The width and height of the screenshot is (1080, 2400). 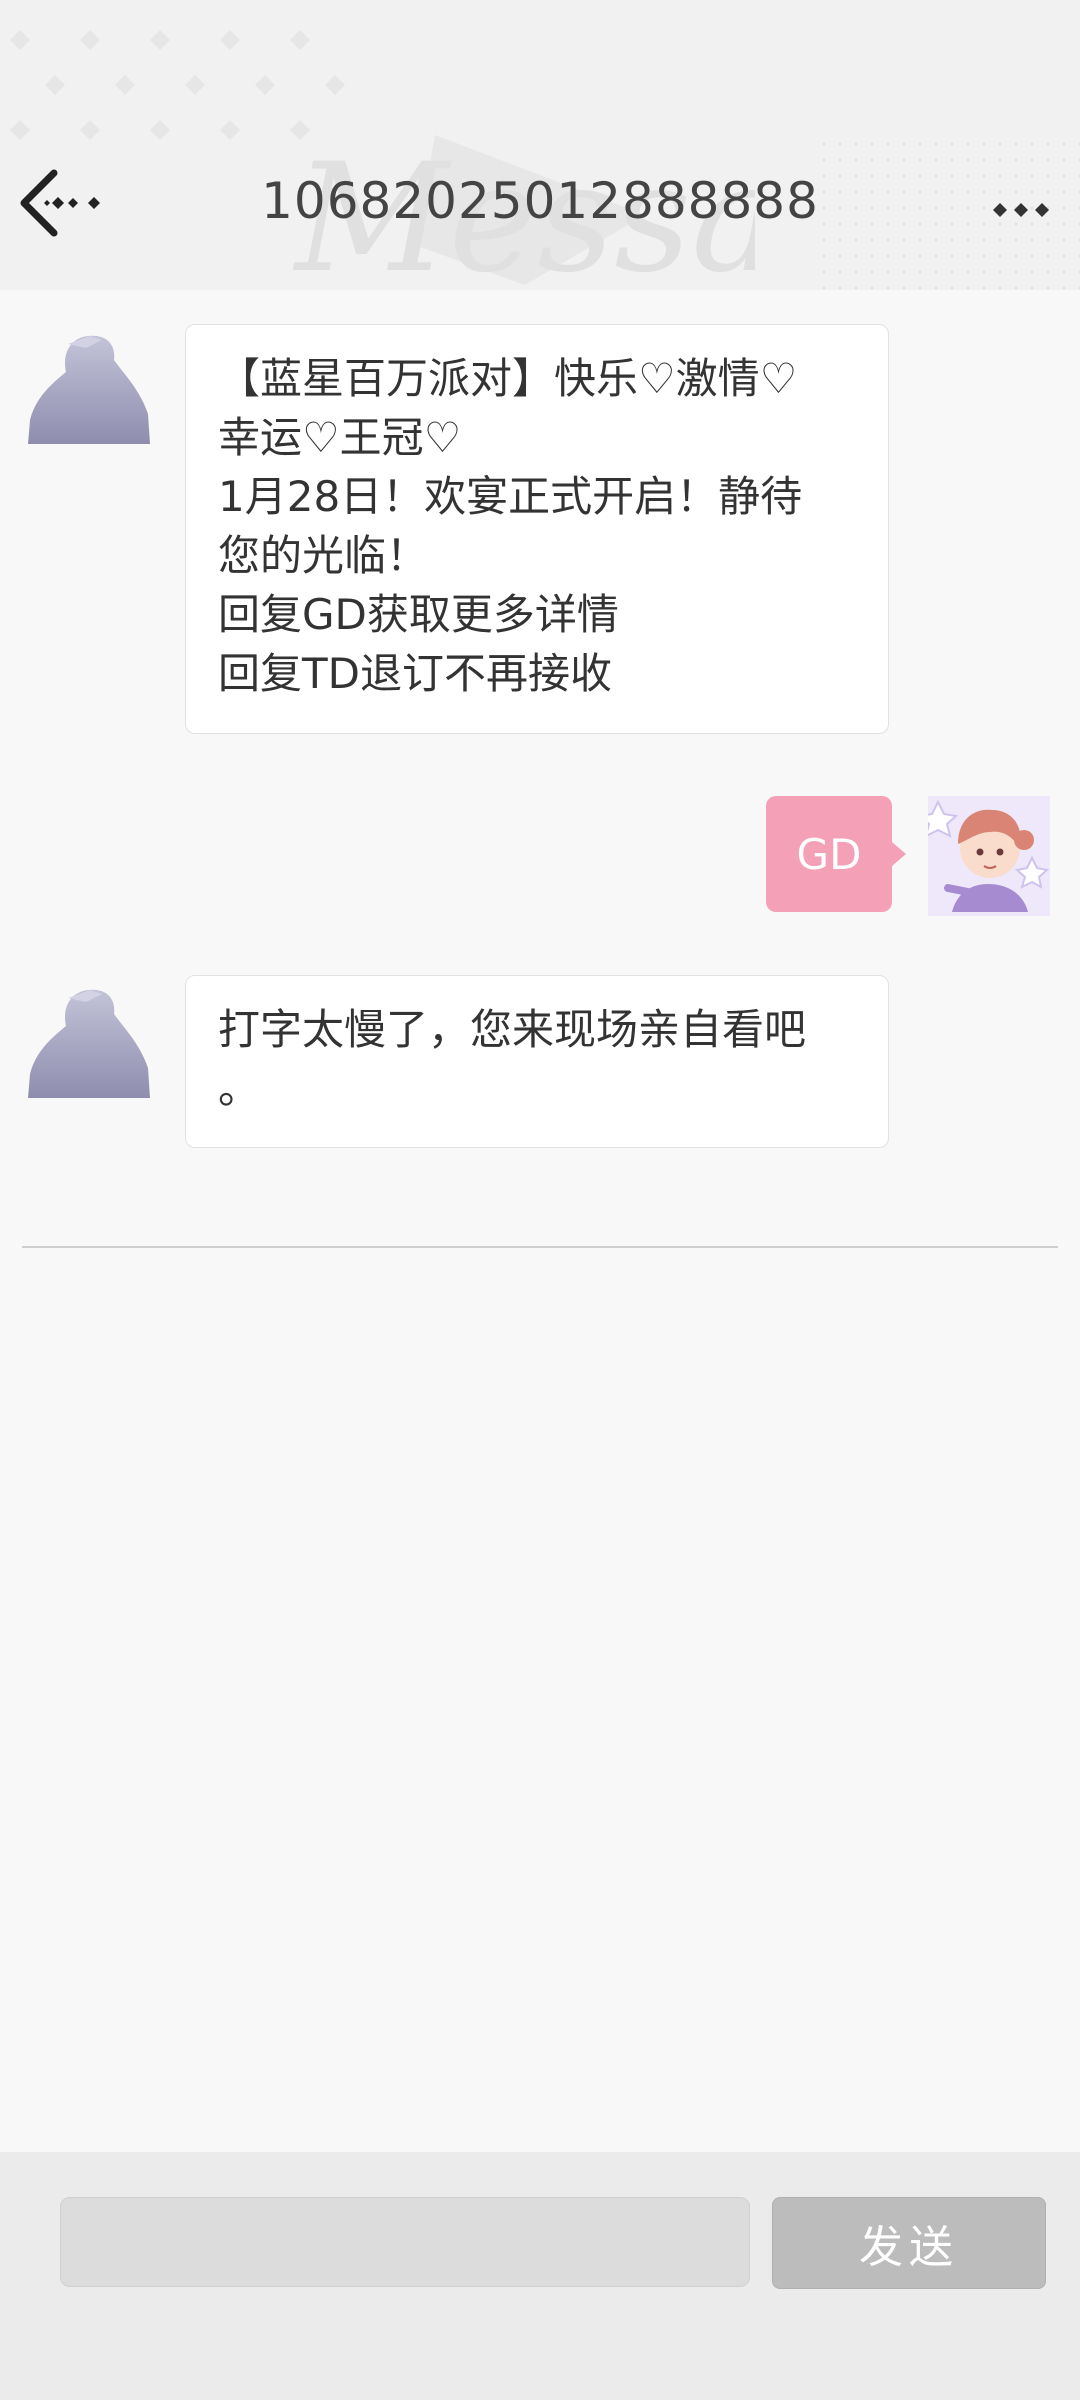 I want to click on user-avatar, so click(x=989, y=856).